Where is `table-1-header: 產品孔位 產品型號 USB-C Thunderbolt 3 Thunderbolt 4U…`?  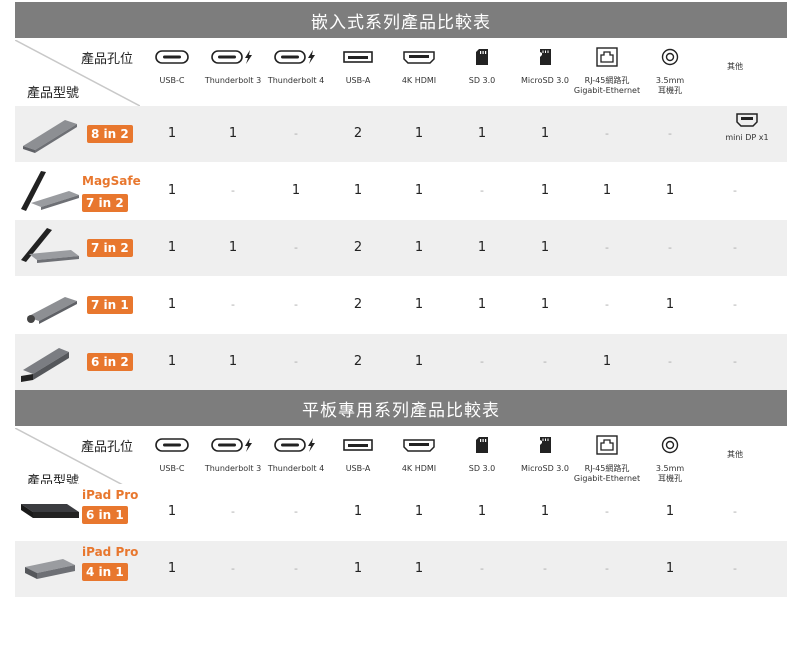 table-1-header: 產品孔位 產品型號 USB-C Thunderbolt 3 Thunderbolt 4U… is located at coordinates (401, 73).